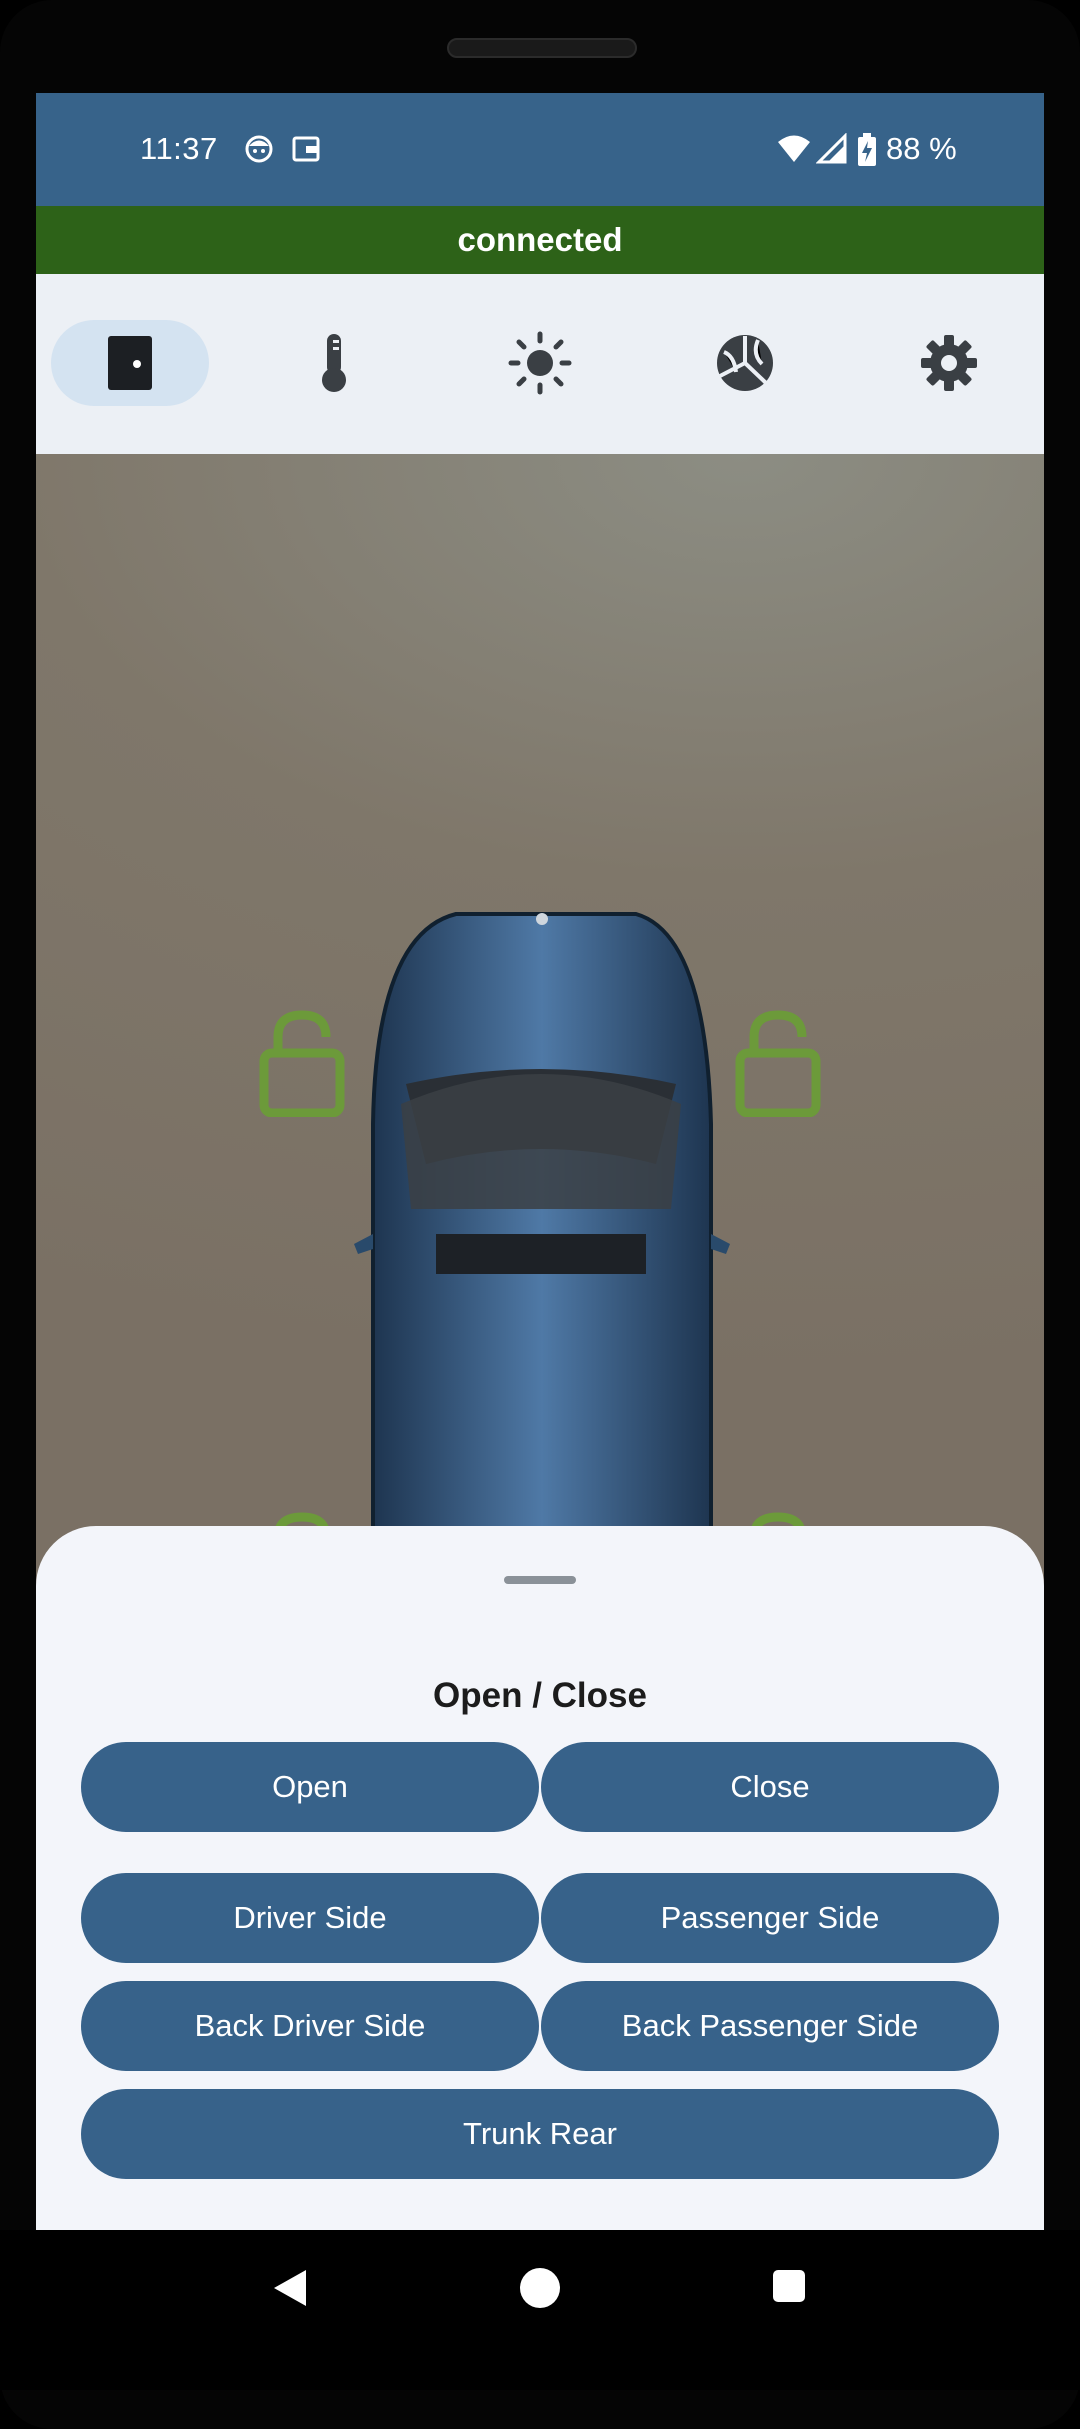  I want to click on trunk-rear-button: Trunk Rear, so click(540, 2134).